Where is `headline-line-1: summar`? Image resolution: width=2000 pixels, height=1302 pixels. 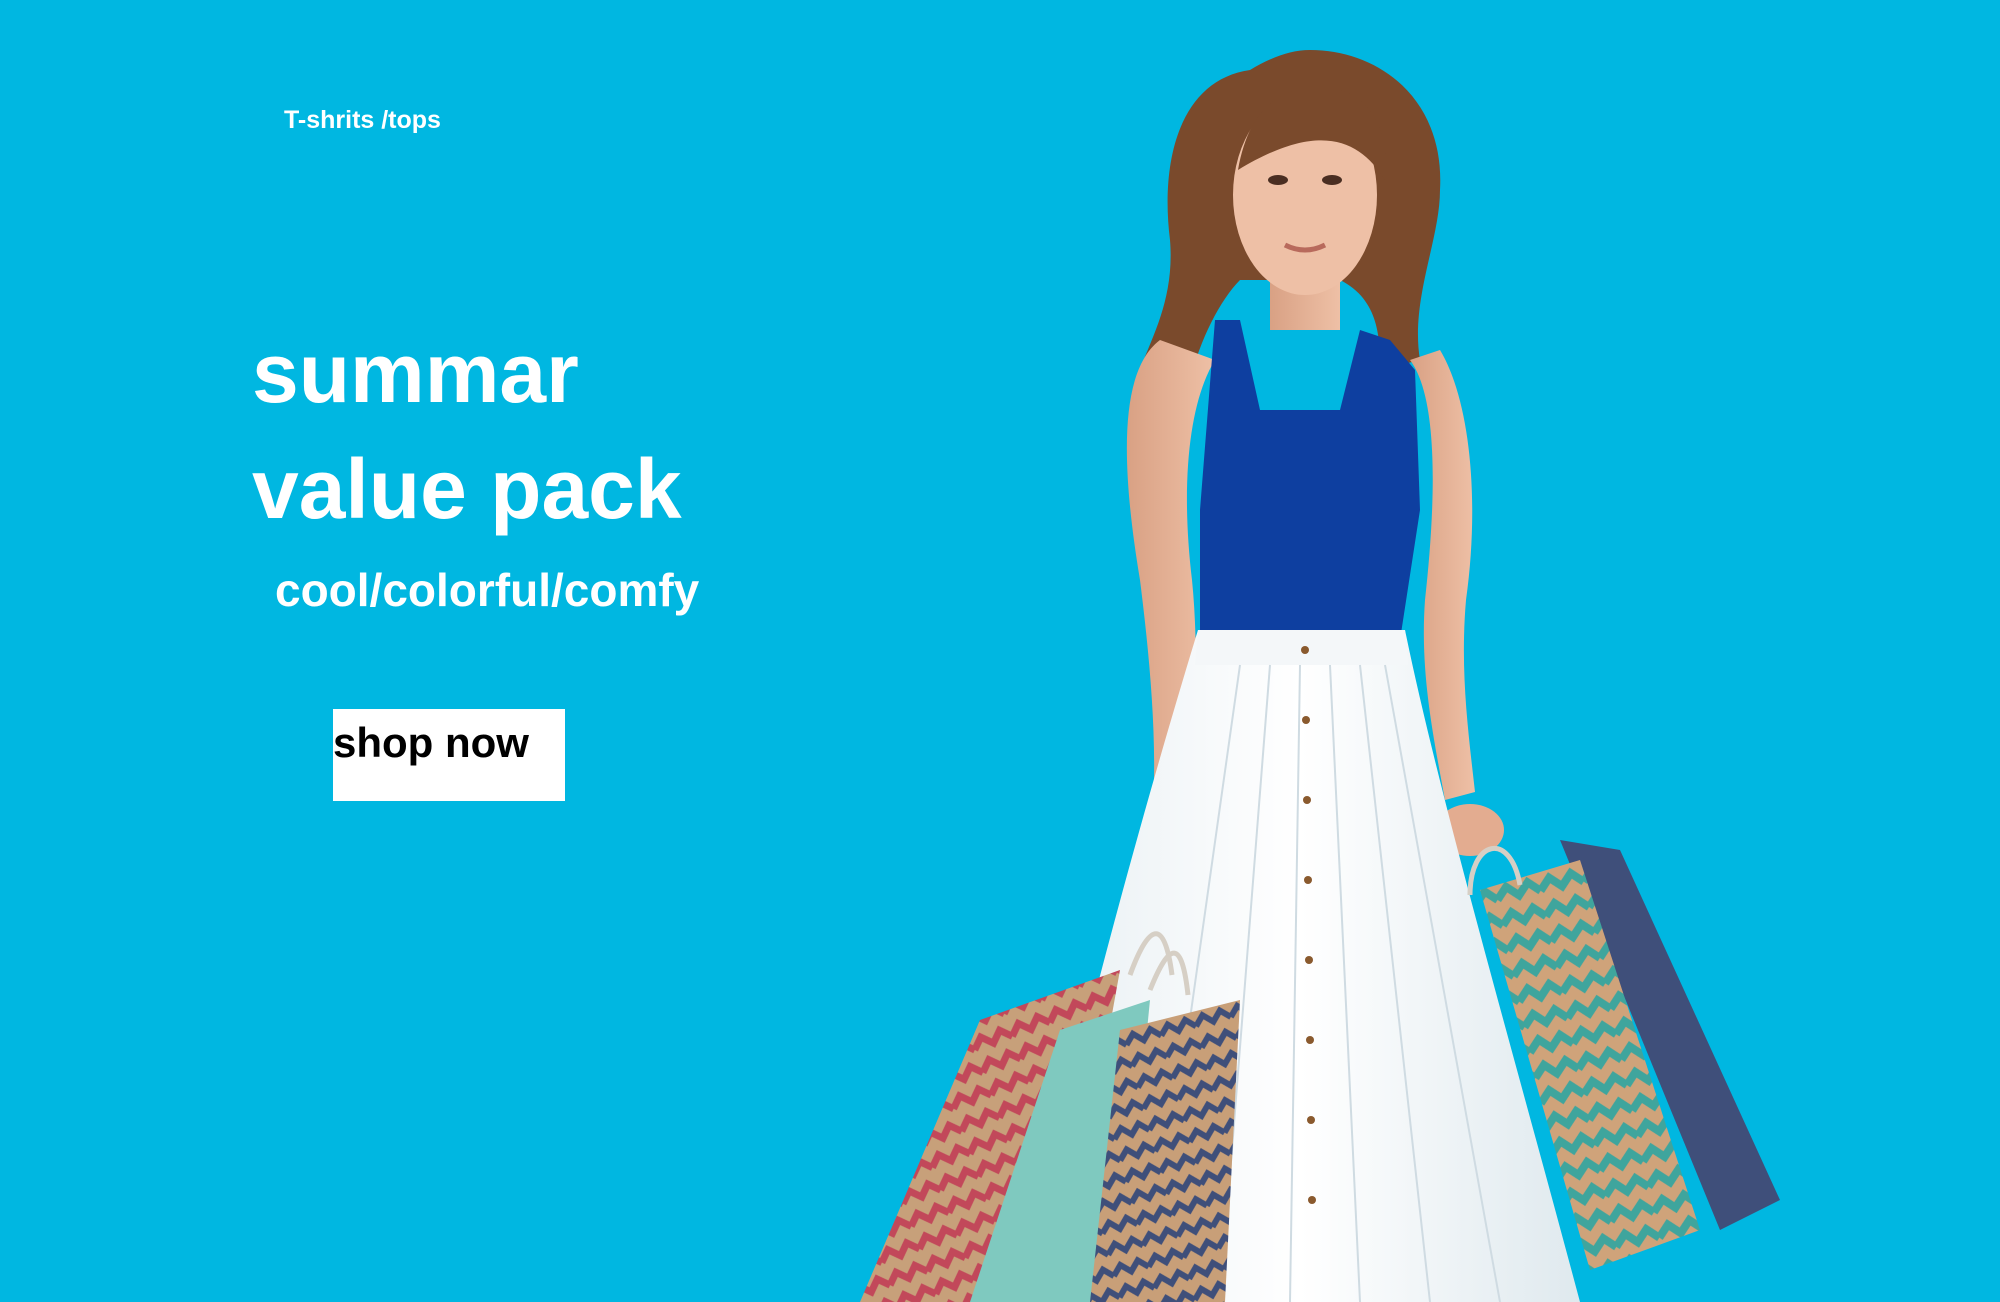
headline-line-1: summar is located at coordinates (415, 373).